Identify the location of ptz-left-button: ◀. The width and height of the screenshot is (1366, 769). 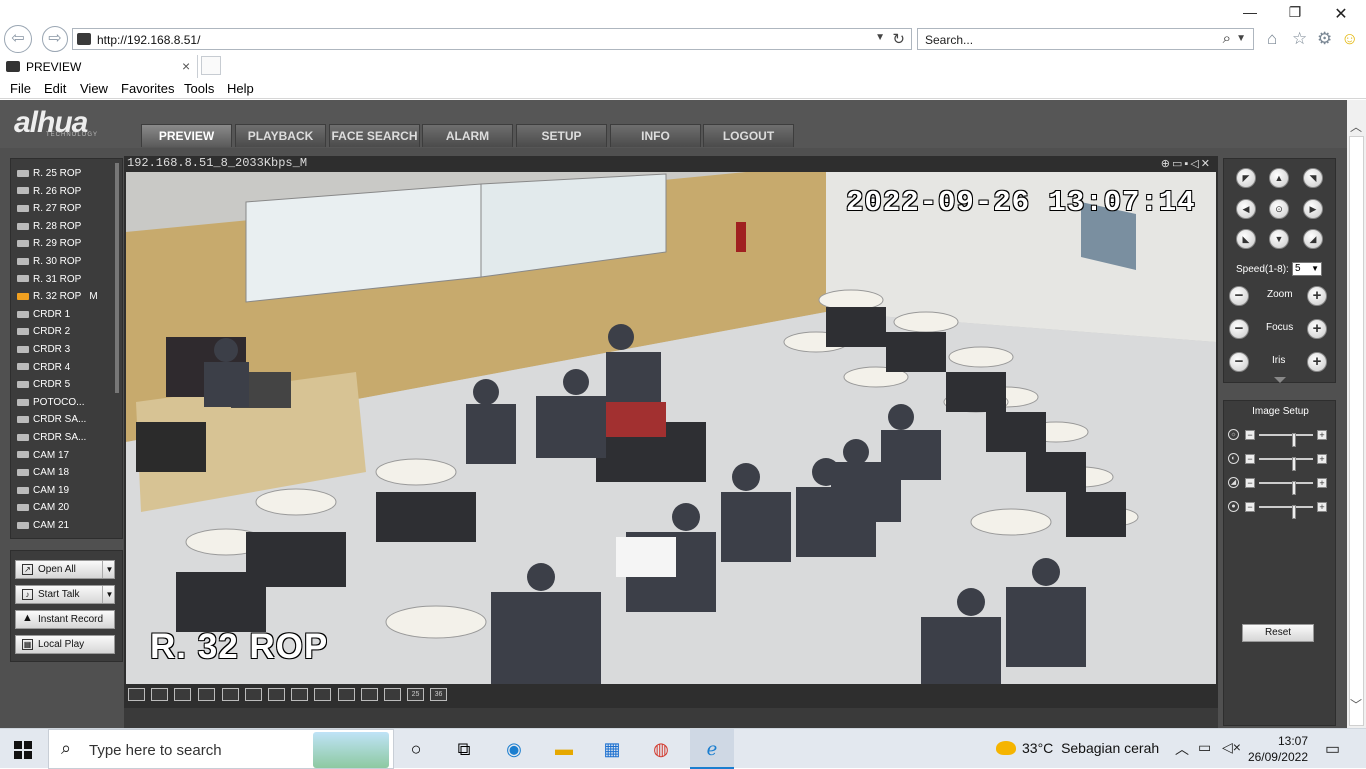
(1246, 209).